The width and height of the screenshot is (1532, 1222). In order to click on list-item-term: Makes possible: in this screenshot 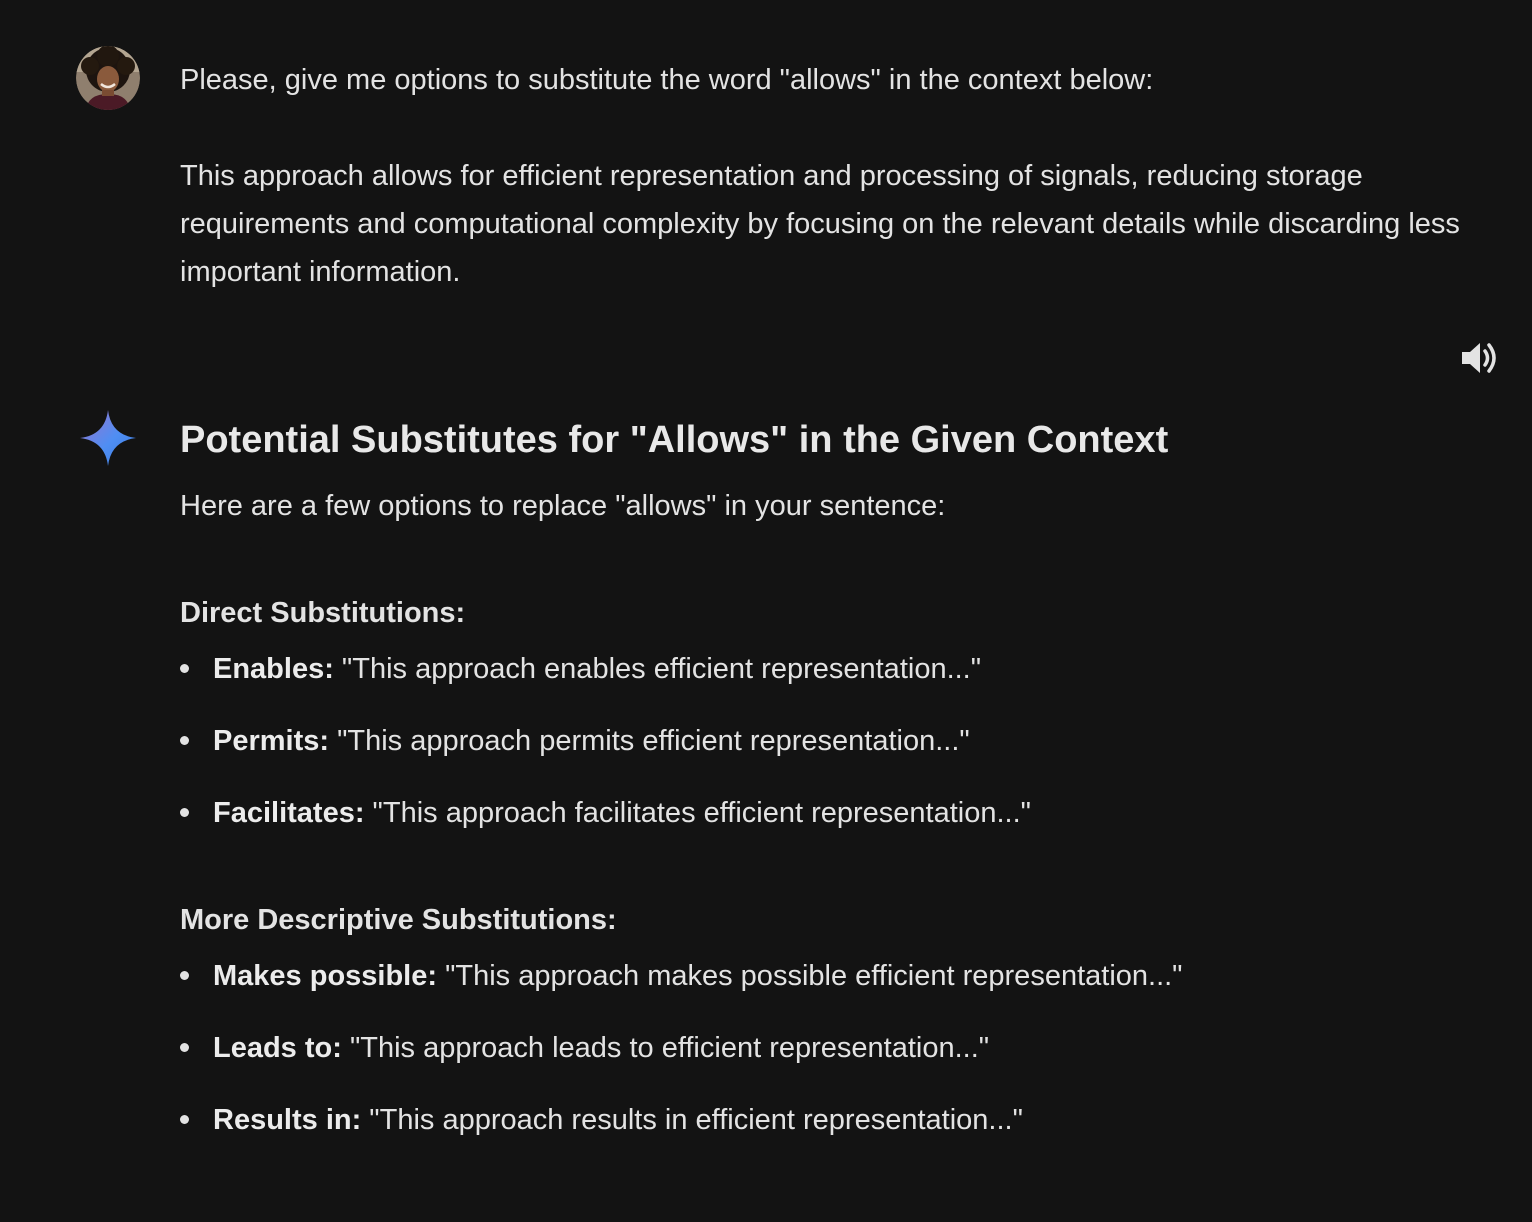, I will do `click(325, 976)`.